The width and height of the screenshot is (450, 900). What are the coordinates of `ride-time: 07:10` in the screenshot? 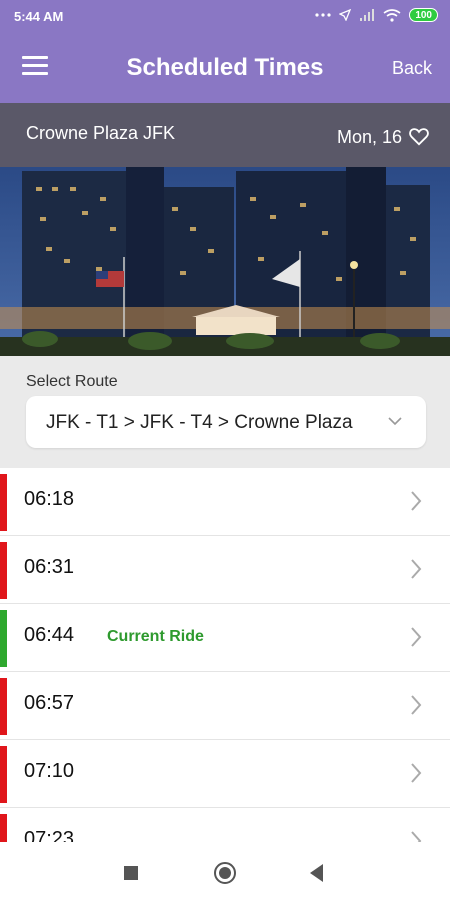 It's located at (49, 771).